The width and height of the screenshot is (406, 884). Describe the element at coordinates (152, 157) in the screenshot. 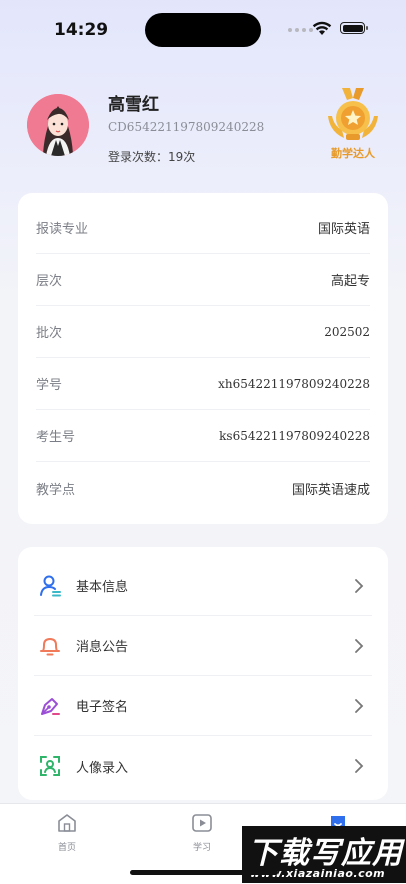

I see `login-count: 登录次数：19次` at that location.